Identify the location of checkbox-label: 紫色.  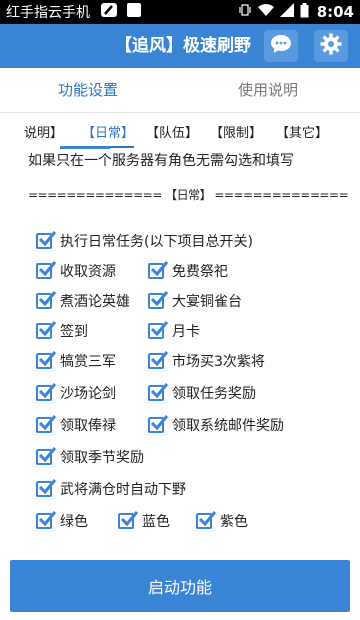
(234, 522).